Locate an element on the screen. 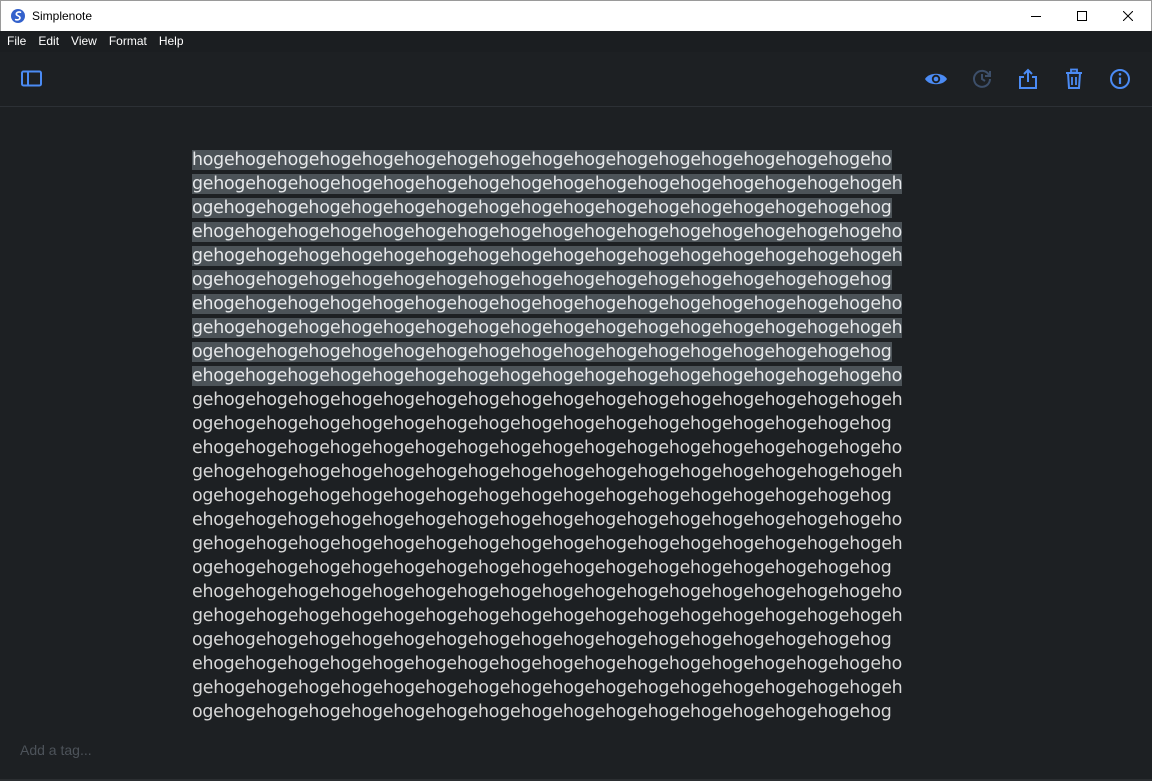  minimize-button is located at coordinates (1036, 16).